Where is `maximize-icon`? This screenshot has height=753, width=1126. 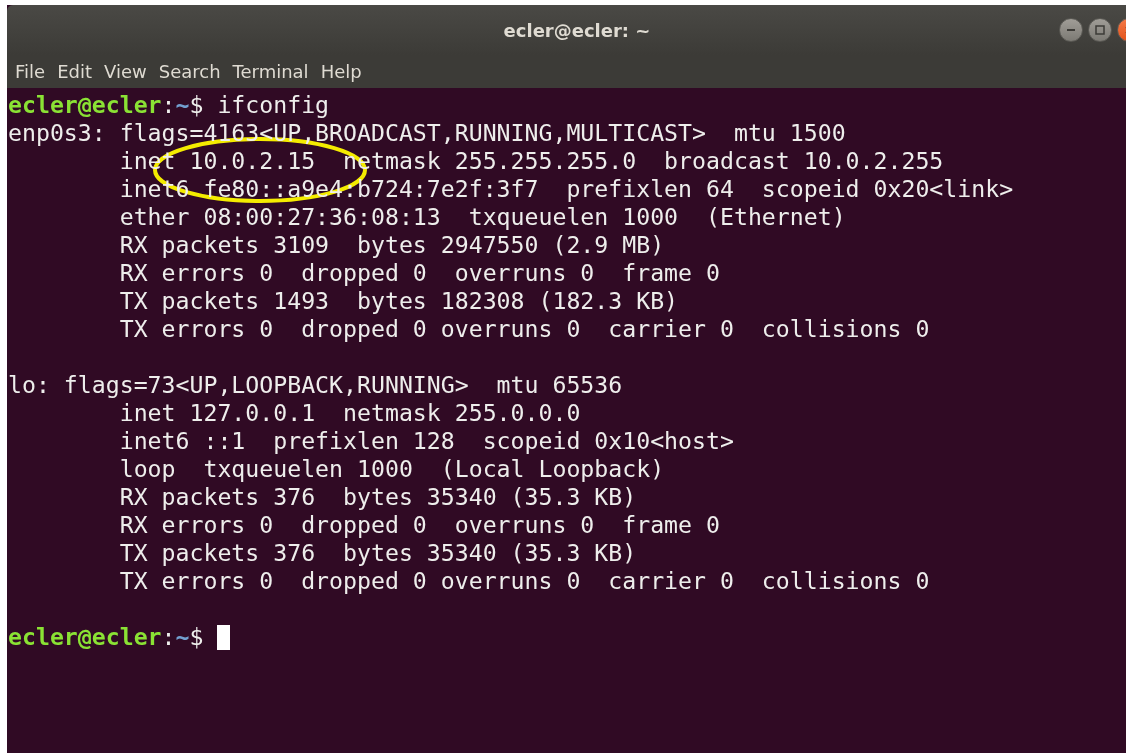
maximize-icon is located at coordinates (1100, 30).